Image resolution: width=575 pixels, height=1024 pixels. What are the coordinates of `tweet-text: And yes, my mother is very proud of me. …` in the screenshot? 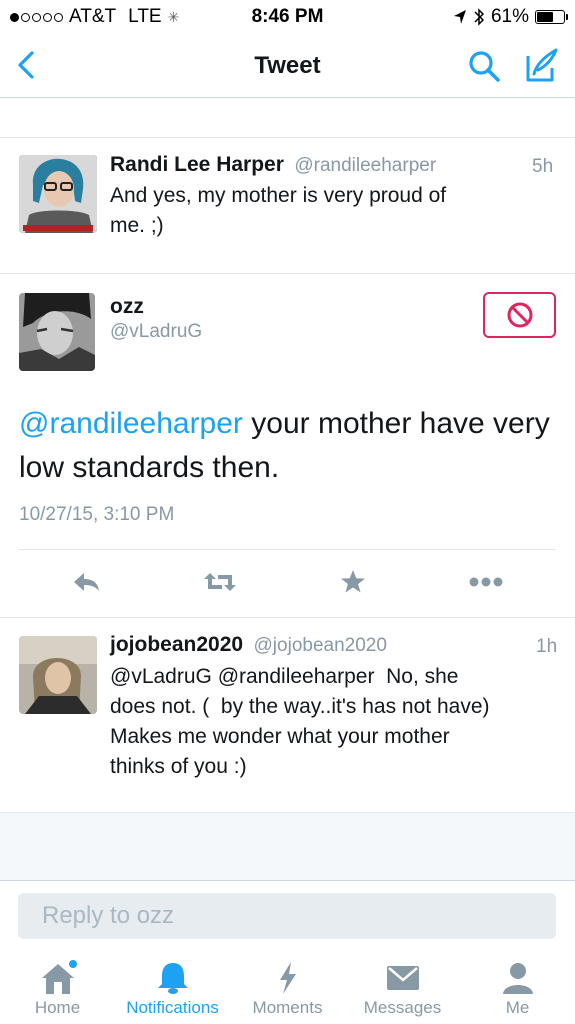 It's located at (330, 211).